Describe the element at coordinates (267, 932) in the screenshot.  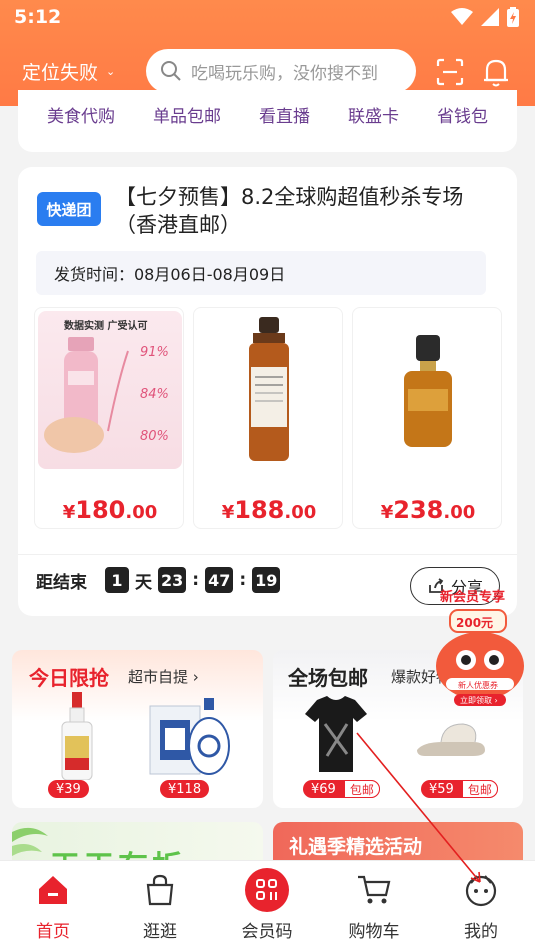
I see `tab-label: 会员码` at that location.